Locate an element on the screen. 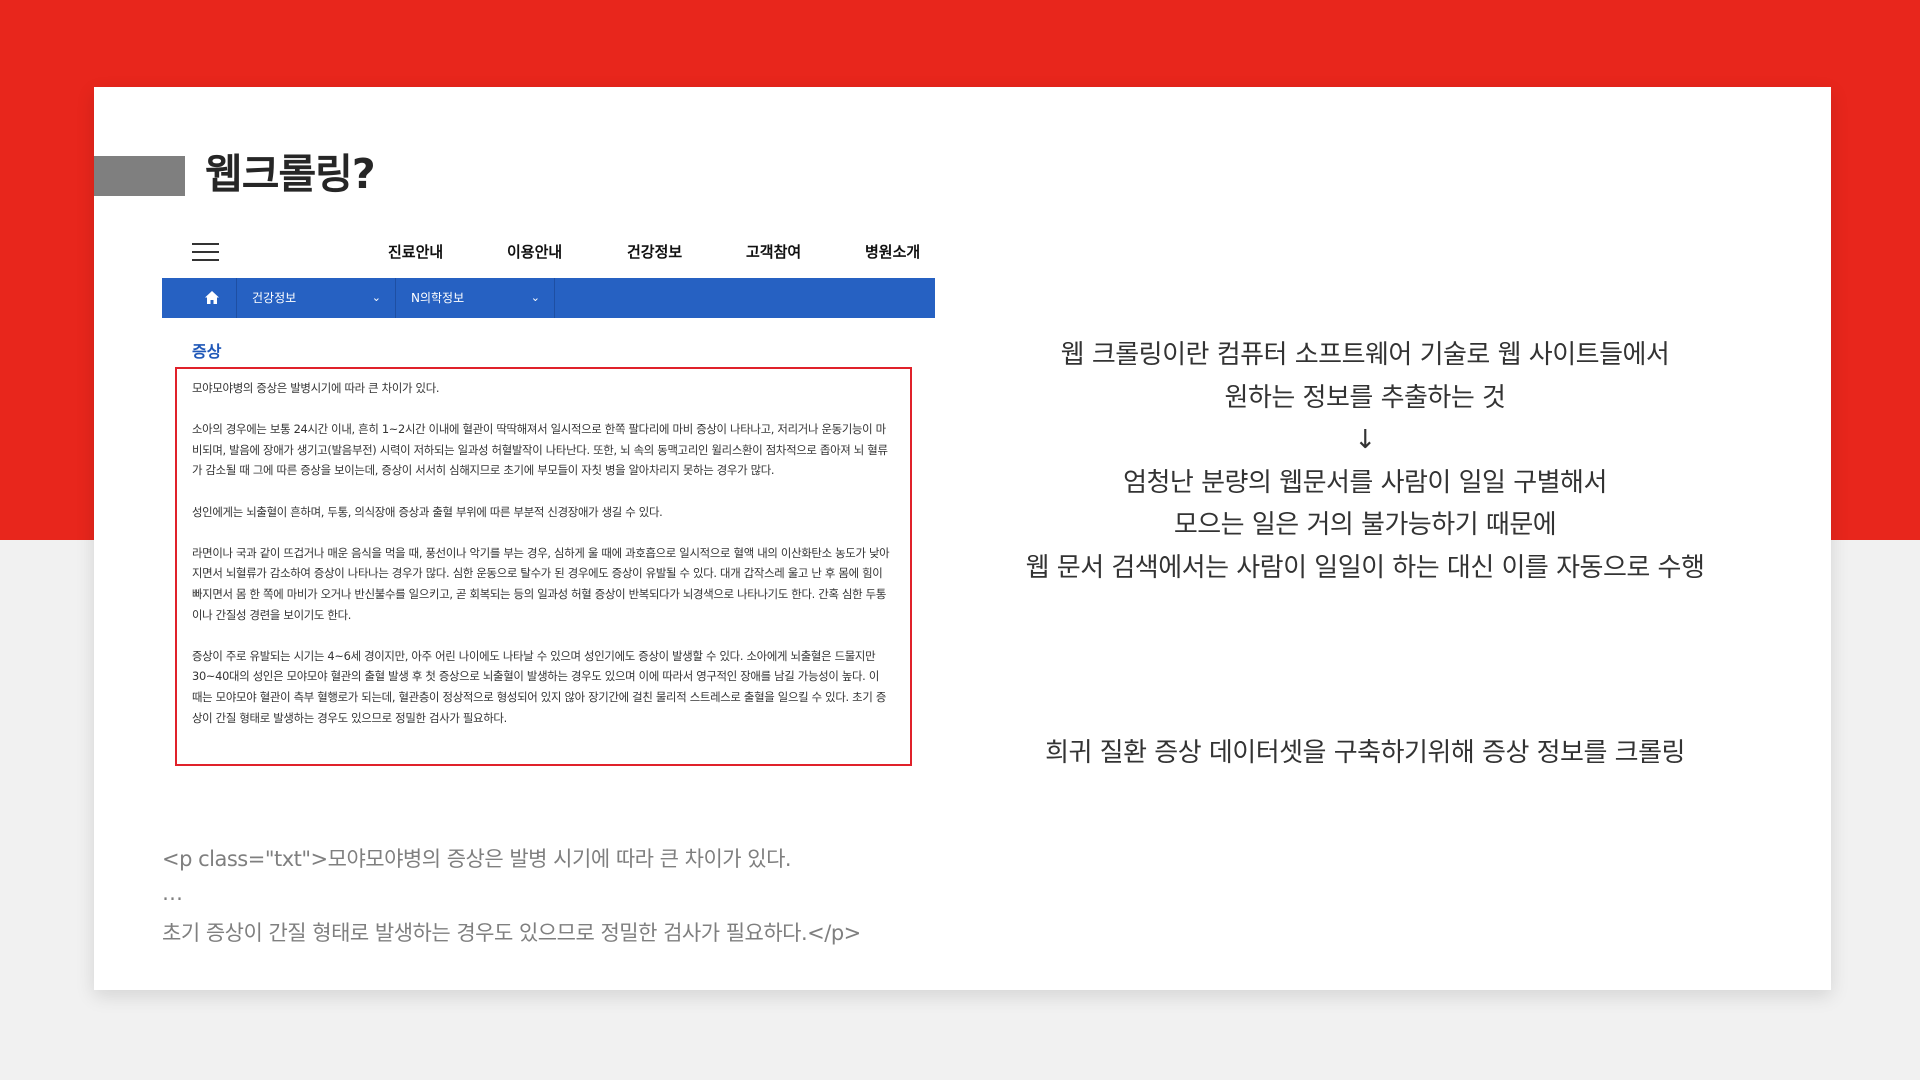 The width and height of the screenshot is (1920, 1080). nav-item-clinic-guide: 진료안내 is located at coordinates (415, 251).